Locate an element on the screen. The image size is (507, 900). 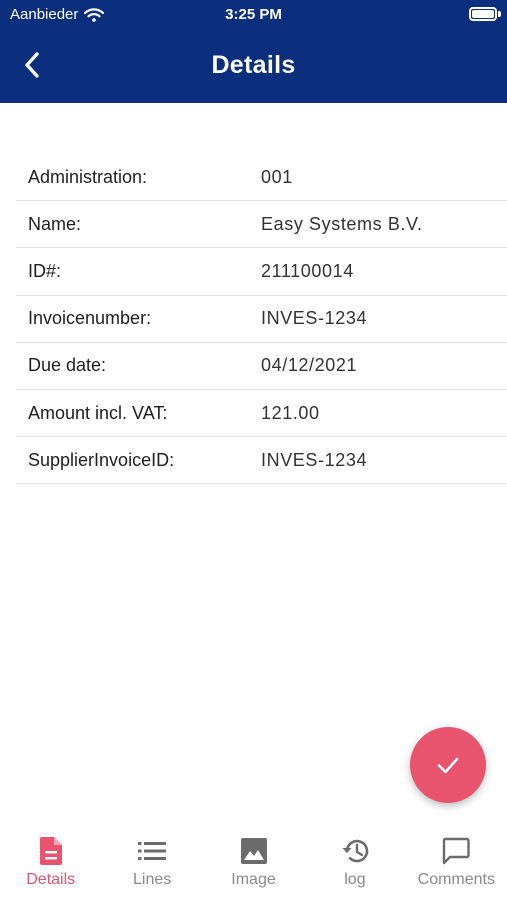
tab-image: Image is located at coordinates (253, 861).